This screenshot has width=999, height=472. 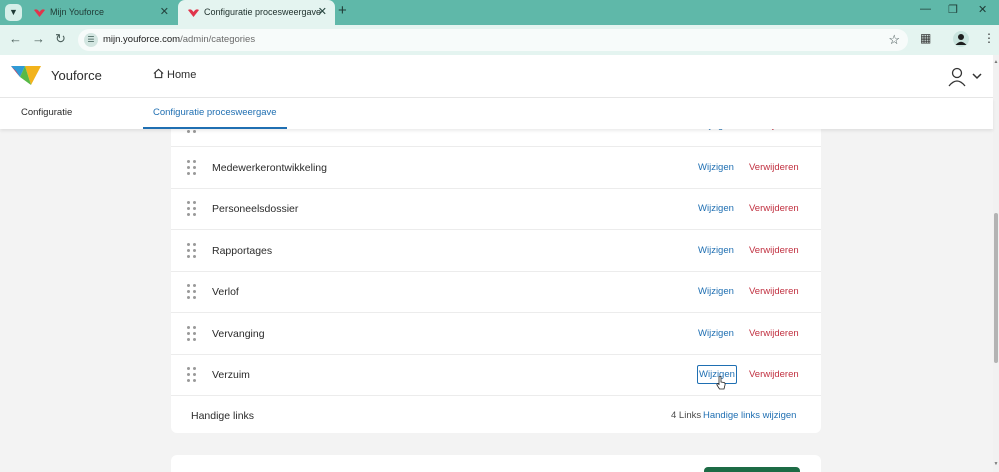 What do you see at coordinates (721, 383) in the screenshot?
I see `hand-cursor-icon` at bounding box center [721, 383].